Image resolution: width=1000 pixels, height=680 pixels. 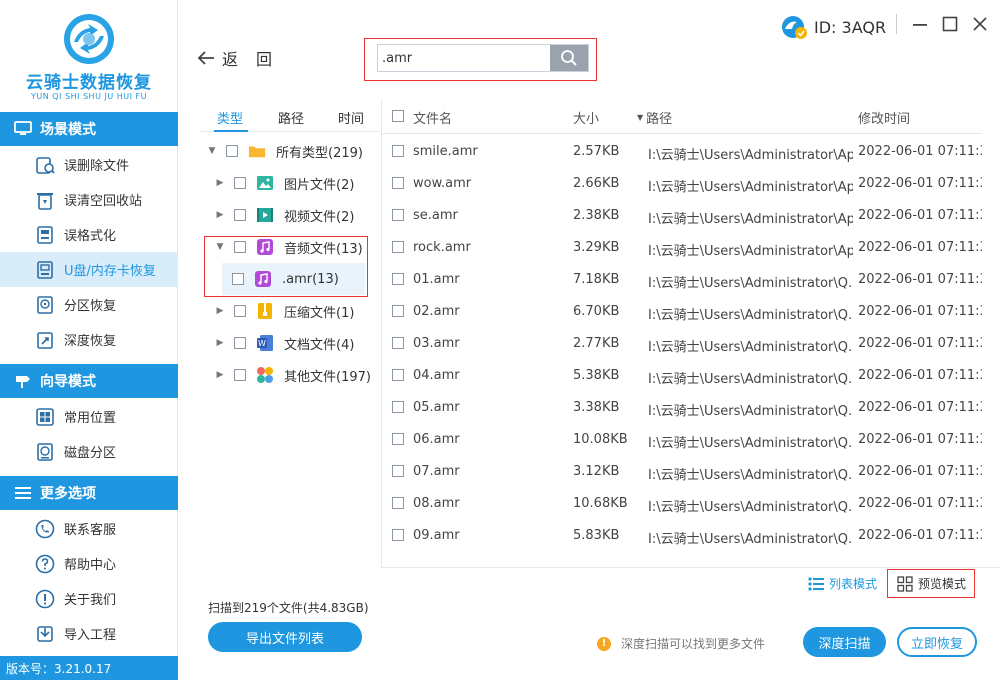 I want to click on recover-now-button: 立即恢复, so click(x=937, y=642).